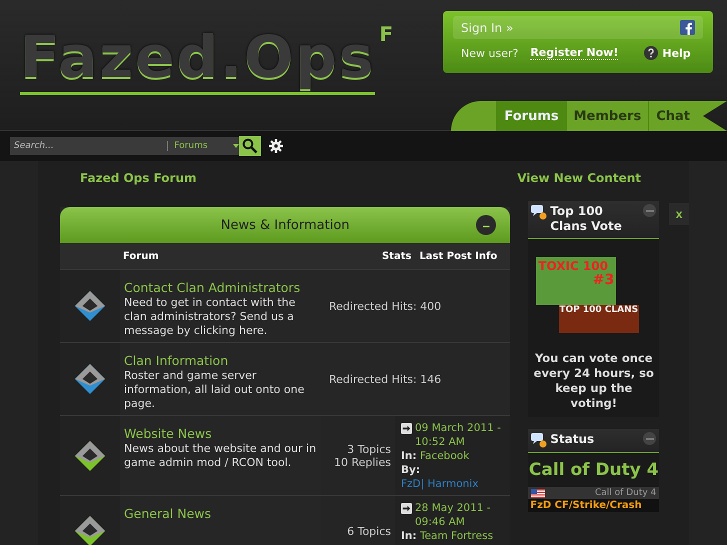 The width and height of the screenshot is (727, 545). Describe the element at coordinates (410, 470) in the screenshot. I see `by-label: By:` at that location.